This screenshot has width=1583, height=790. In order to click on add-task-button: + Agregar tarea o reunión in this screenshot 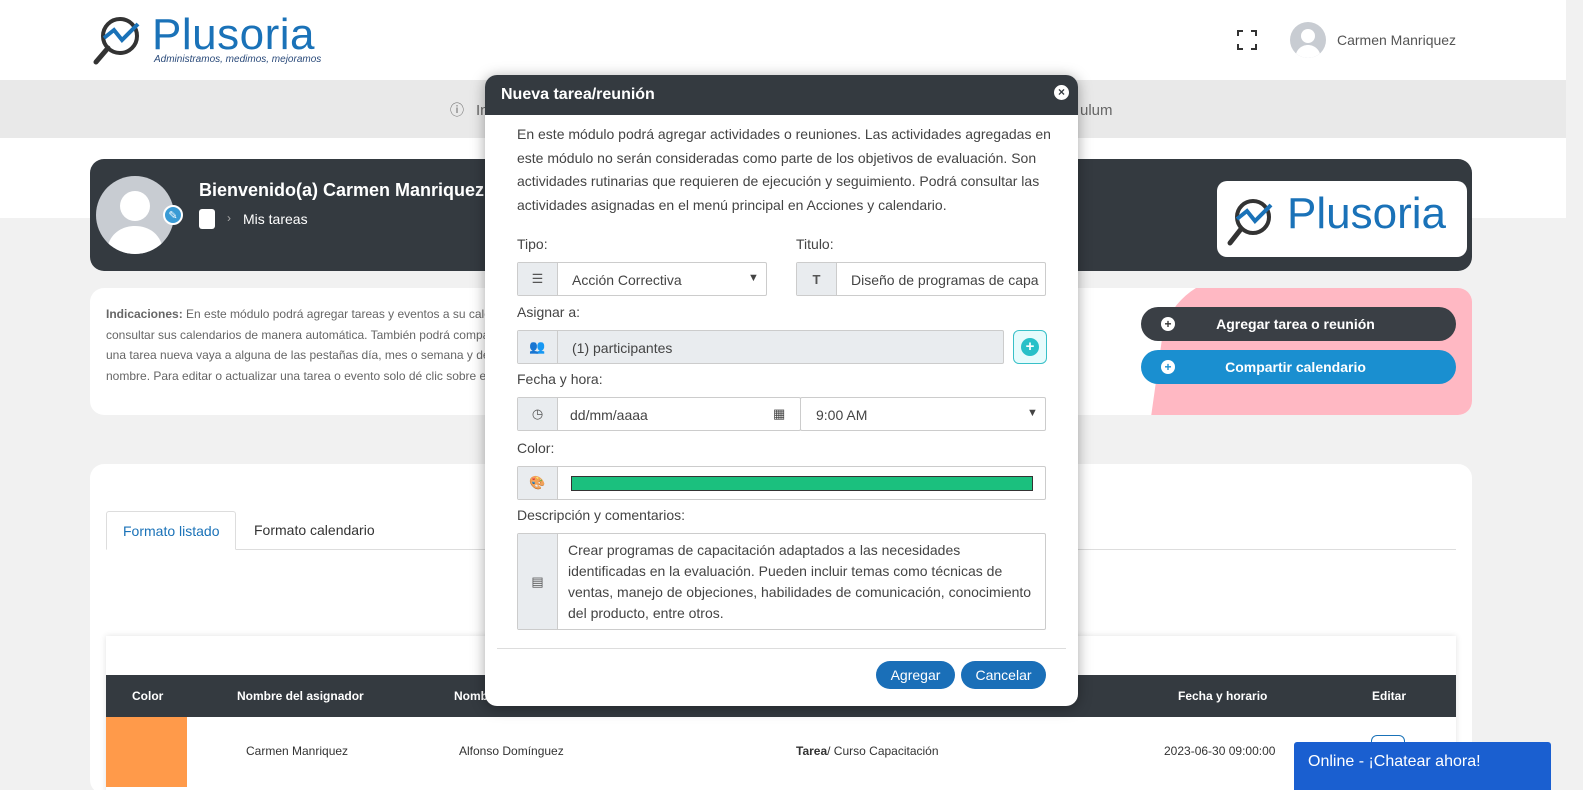, I will do `click(1298, 324)`.